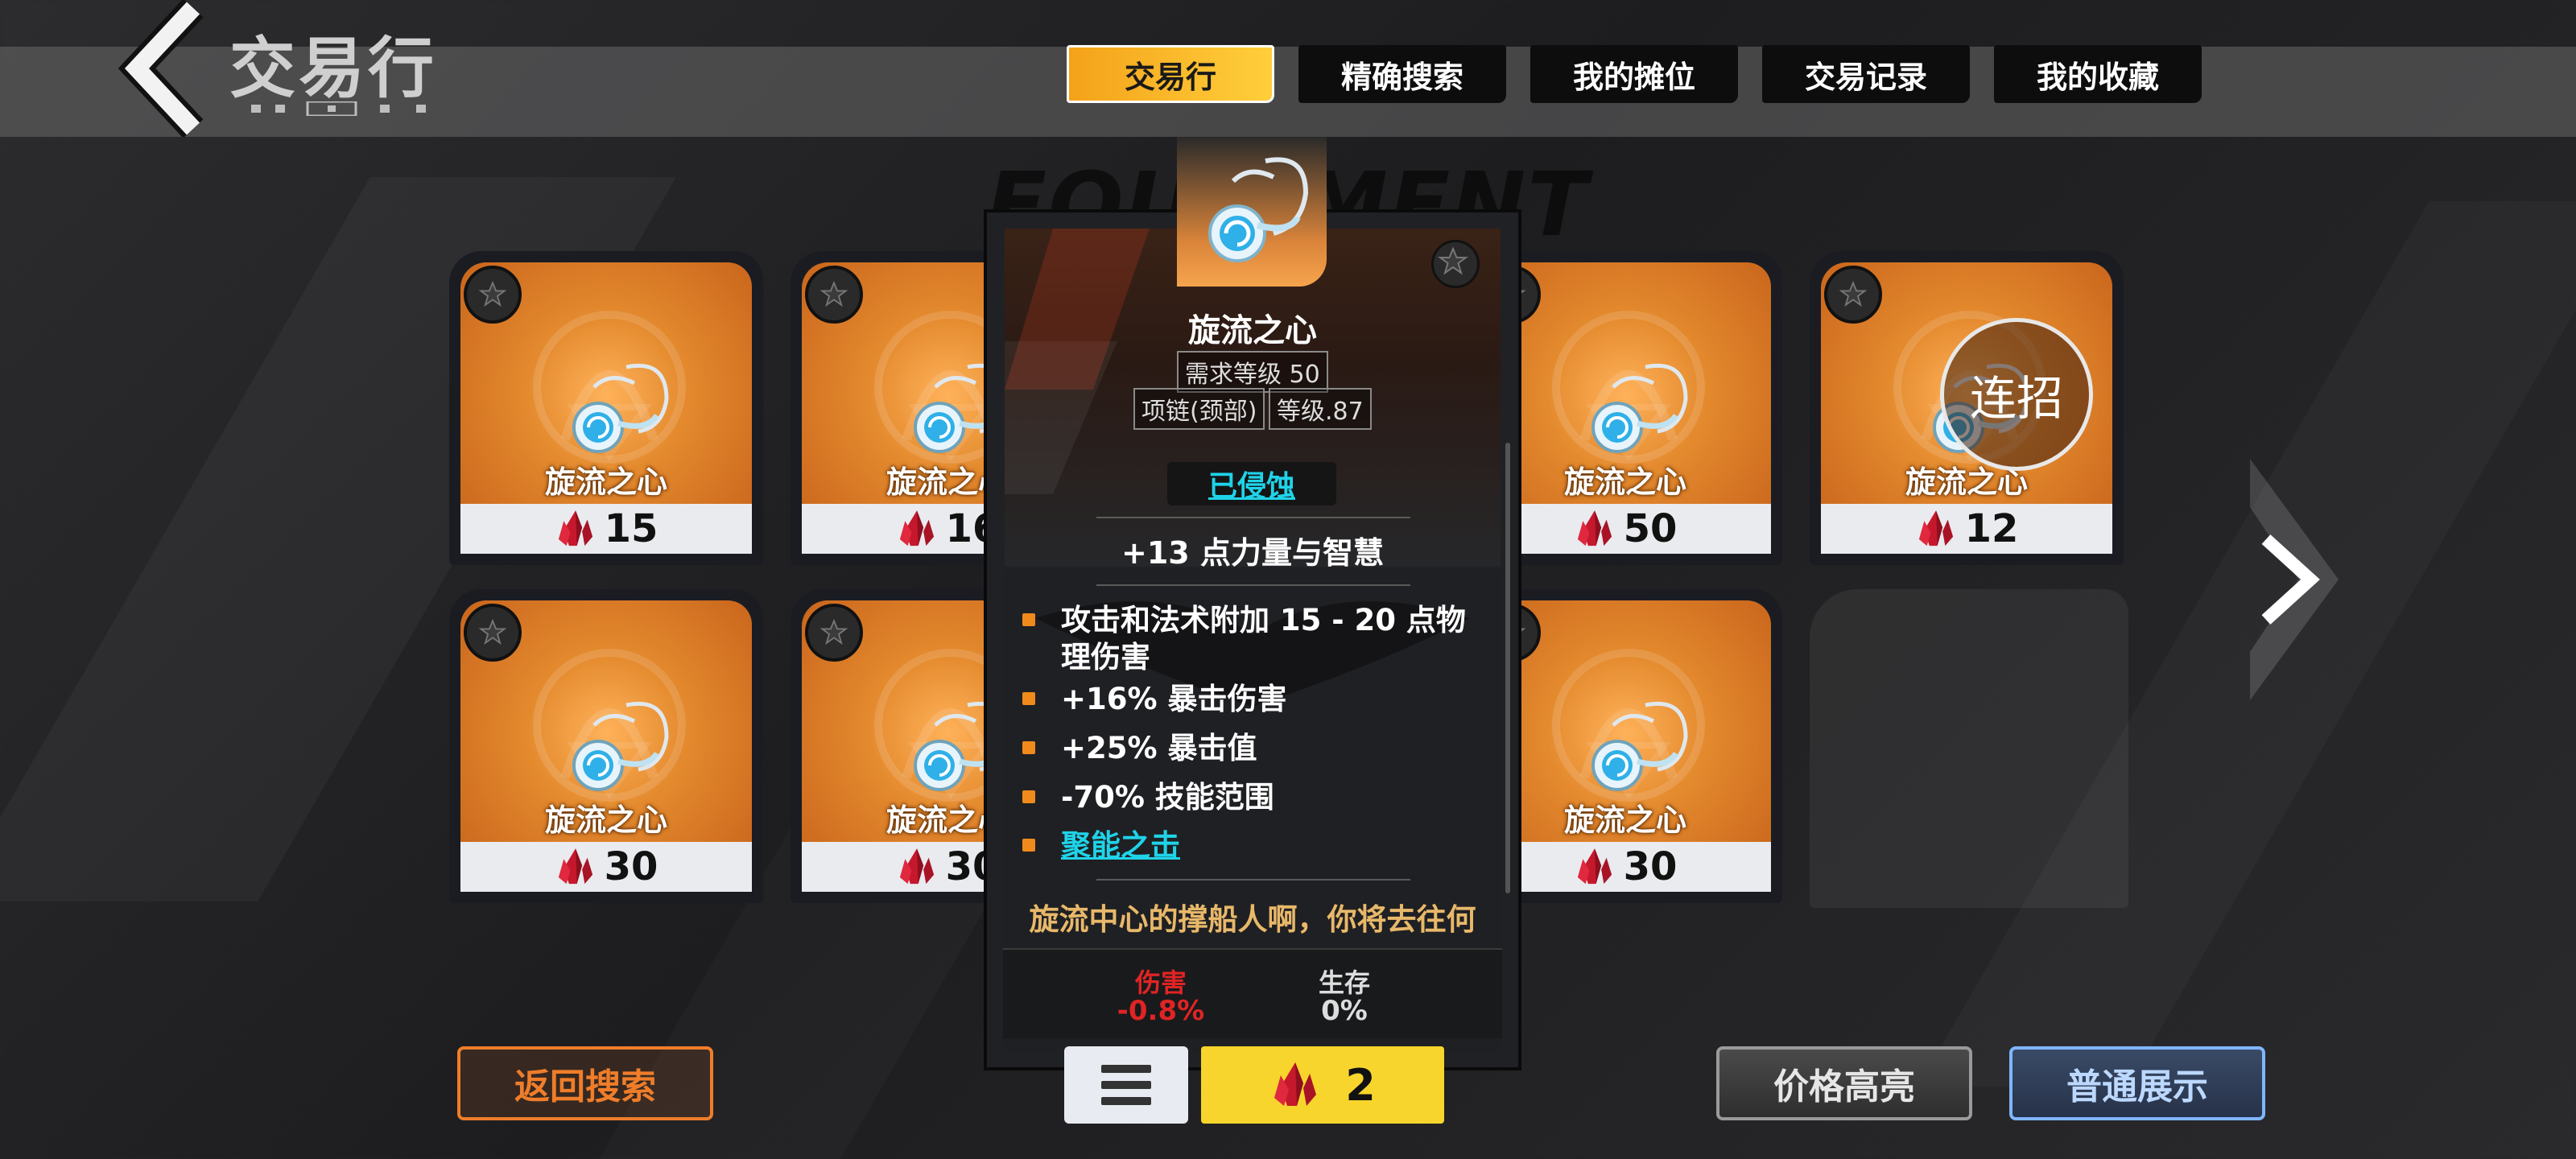 The height and width of the screenshot is (1159, 2576). What do you see at coordinates (1320, 409) in the screenshot?
I see `item-level: 等级.87` at bounding box center [1320, 409].